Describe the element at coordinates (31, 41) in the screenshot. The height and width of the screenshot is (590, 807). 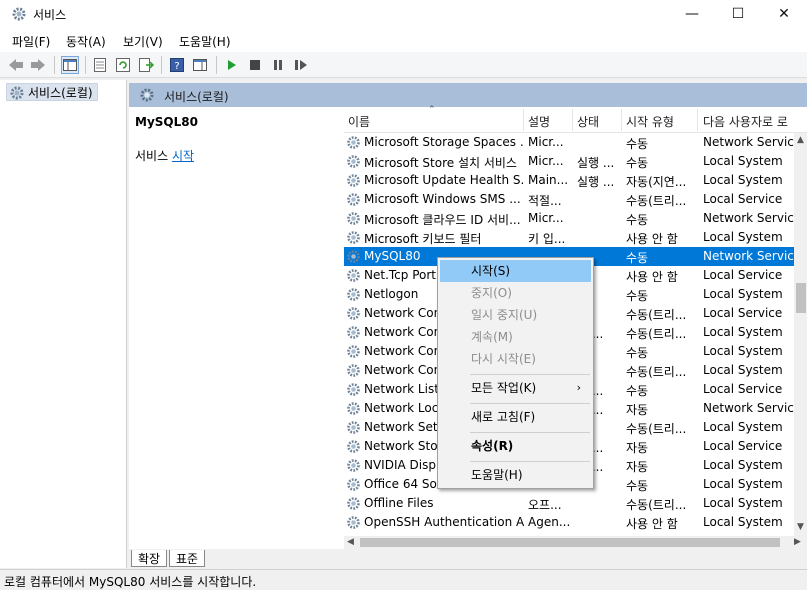
I see `menu-file: 파일(F)` at that location.